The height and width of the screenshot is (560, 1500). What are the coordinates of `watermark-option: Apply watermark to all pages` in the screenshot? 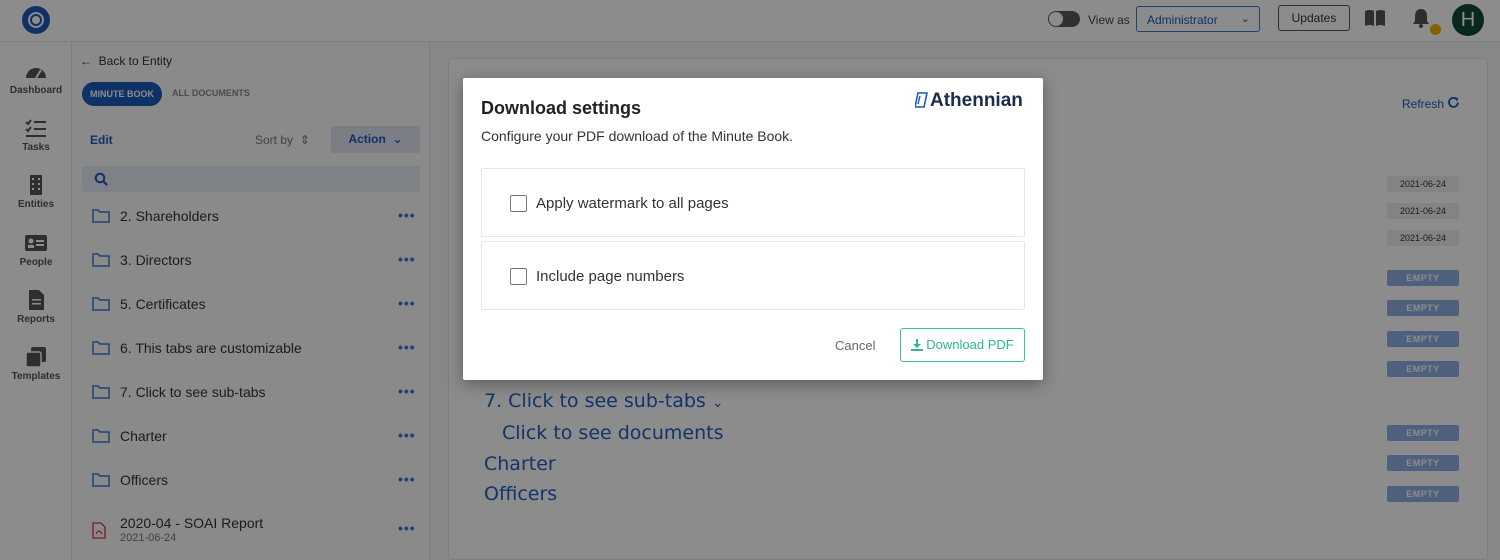 It's located at (753, 202).